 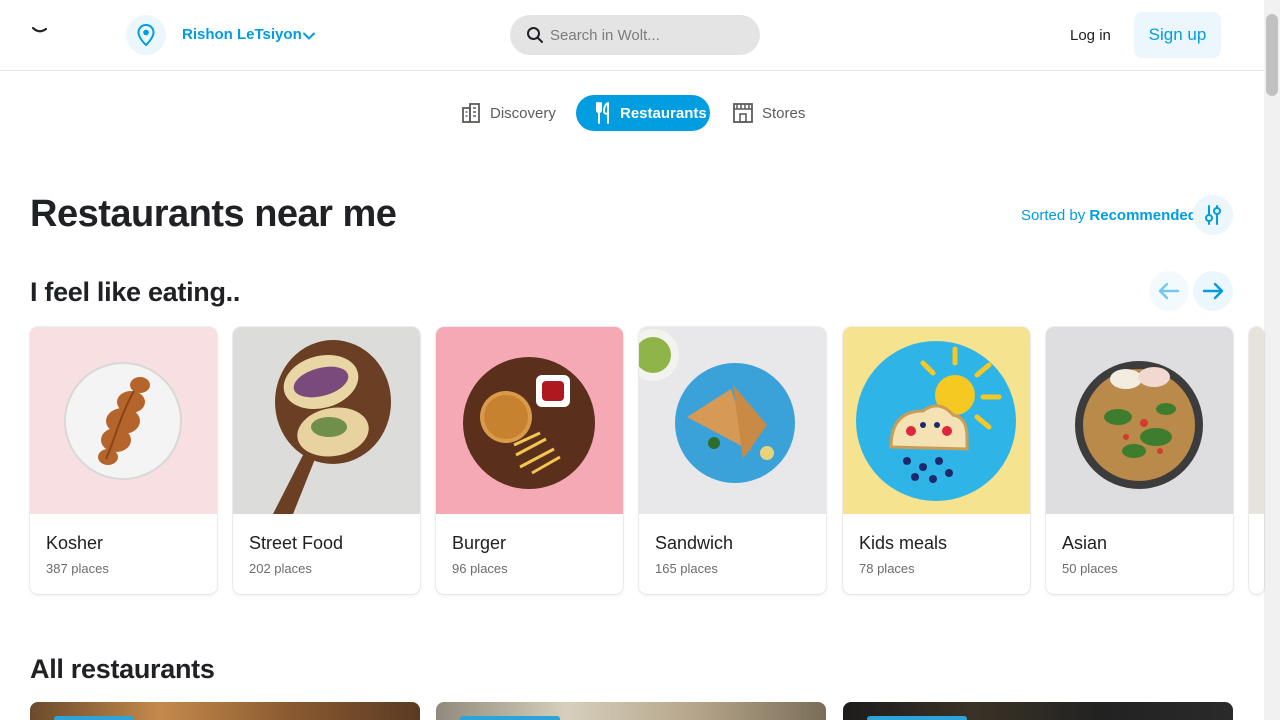 I want to click on sort-label: Sorted by Recommended, so click(x=1109, y=215).